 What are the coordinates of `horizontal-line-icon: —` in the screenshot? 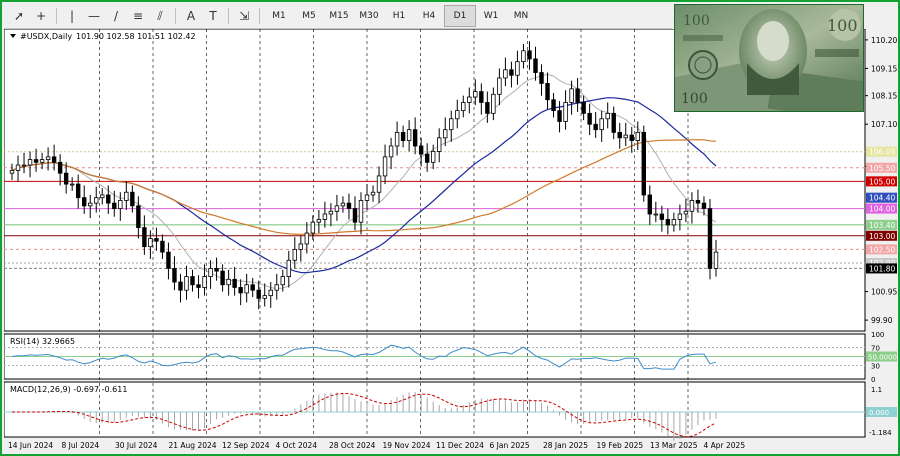 It's located at (94, 16).